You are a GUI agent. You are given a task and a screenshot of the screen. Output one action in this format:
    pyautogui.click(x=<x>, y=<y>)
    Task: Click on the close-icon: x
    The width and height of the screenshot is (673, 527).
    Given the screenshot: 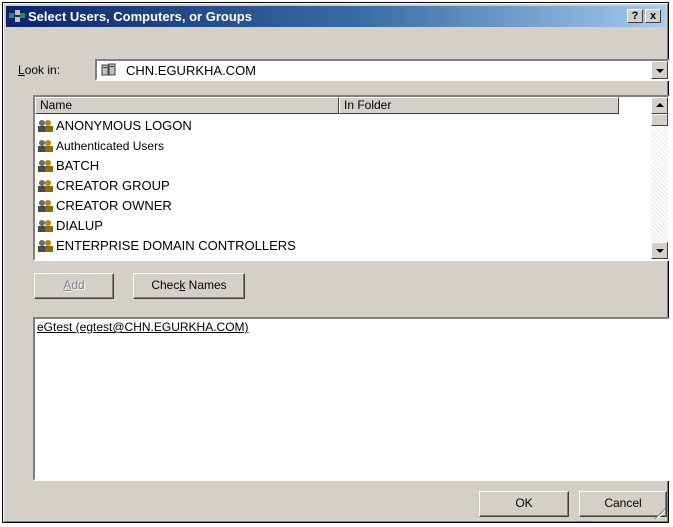 What is the action you would take?
    pyautogui.click(x=653, y=16)
    